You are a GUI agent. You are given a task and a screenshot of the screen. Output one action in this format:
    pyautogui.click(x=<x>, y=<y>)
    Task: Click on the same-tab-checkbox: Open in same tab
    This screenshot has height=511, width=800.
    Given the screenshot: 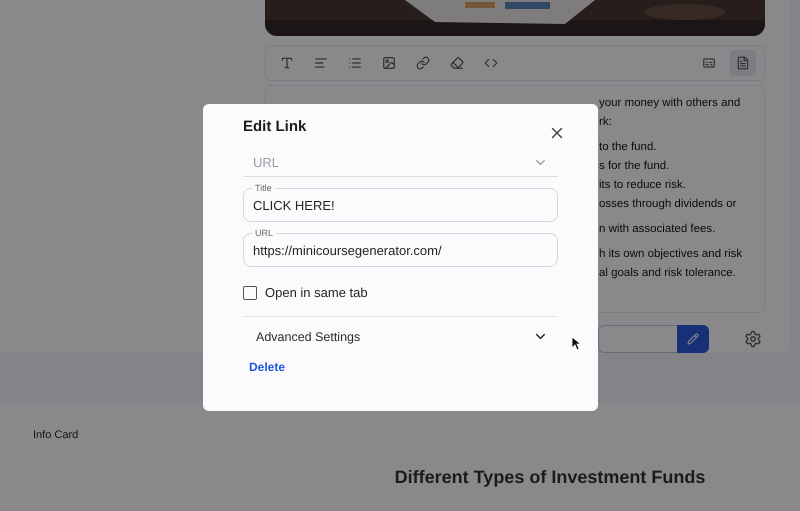 What is the action you would take?
    pyautogui.click(x=400, y=292)
    